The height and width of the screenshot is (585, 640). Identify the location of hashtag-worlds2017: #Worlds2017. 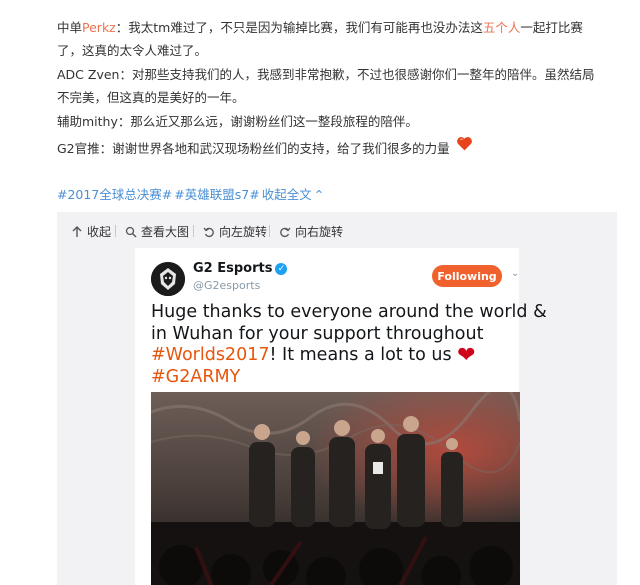
(210, 355).